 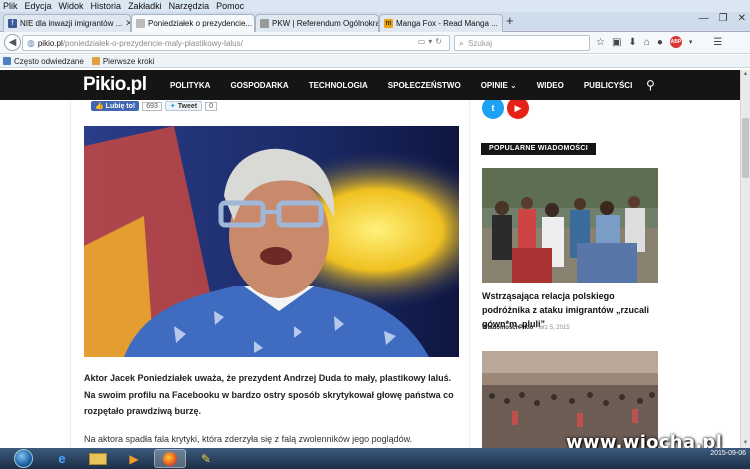 I want to click on menu-view: Widok, so click(x=71, y=6).